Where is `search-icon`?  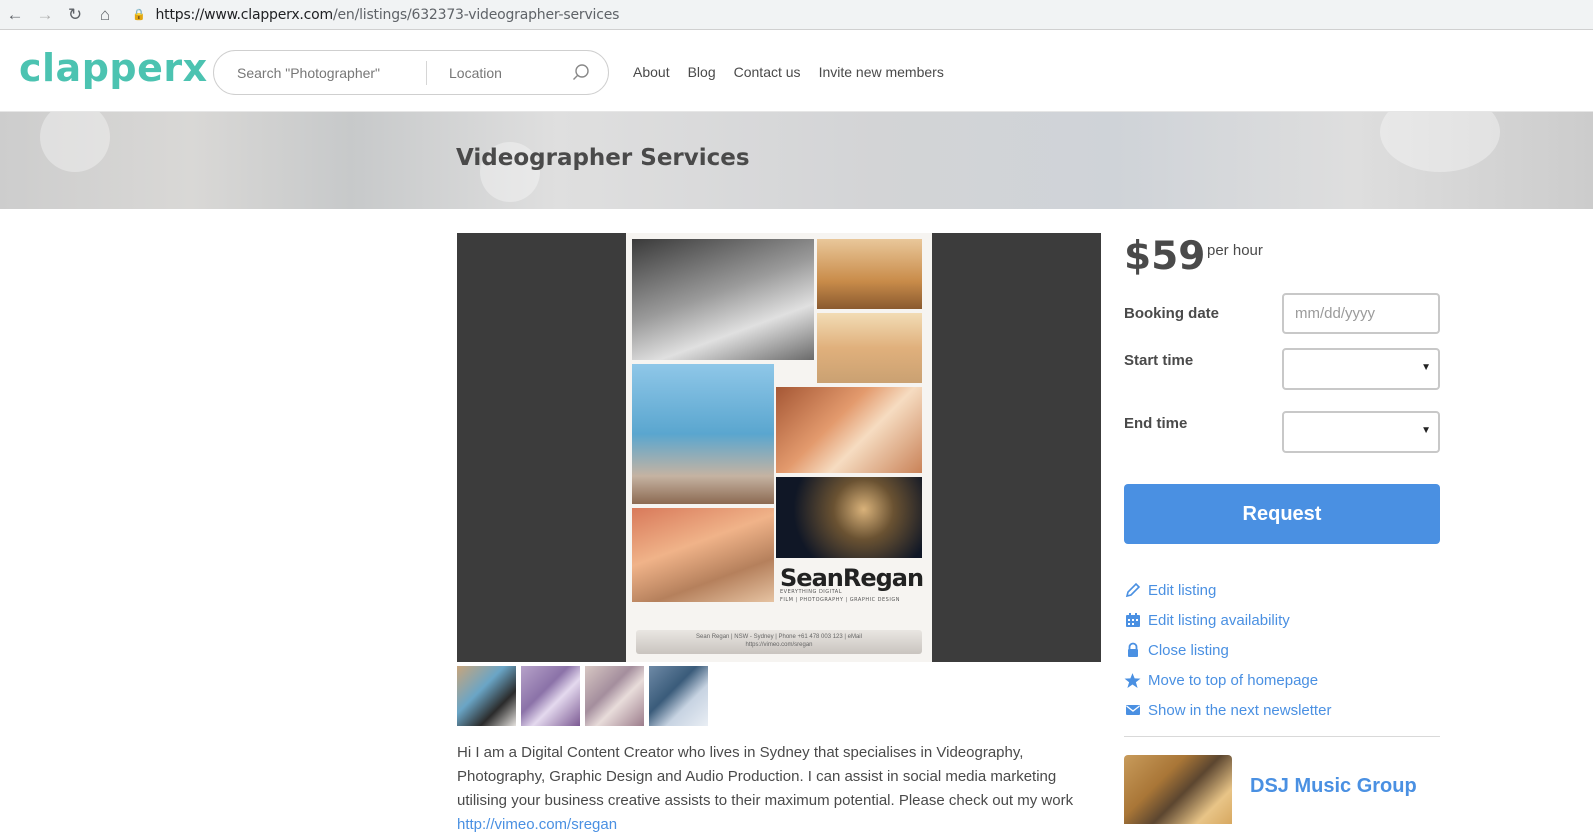
search-icon is located at coordinates (581, 72).